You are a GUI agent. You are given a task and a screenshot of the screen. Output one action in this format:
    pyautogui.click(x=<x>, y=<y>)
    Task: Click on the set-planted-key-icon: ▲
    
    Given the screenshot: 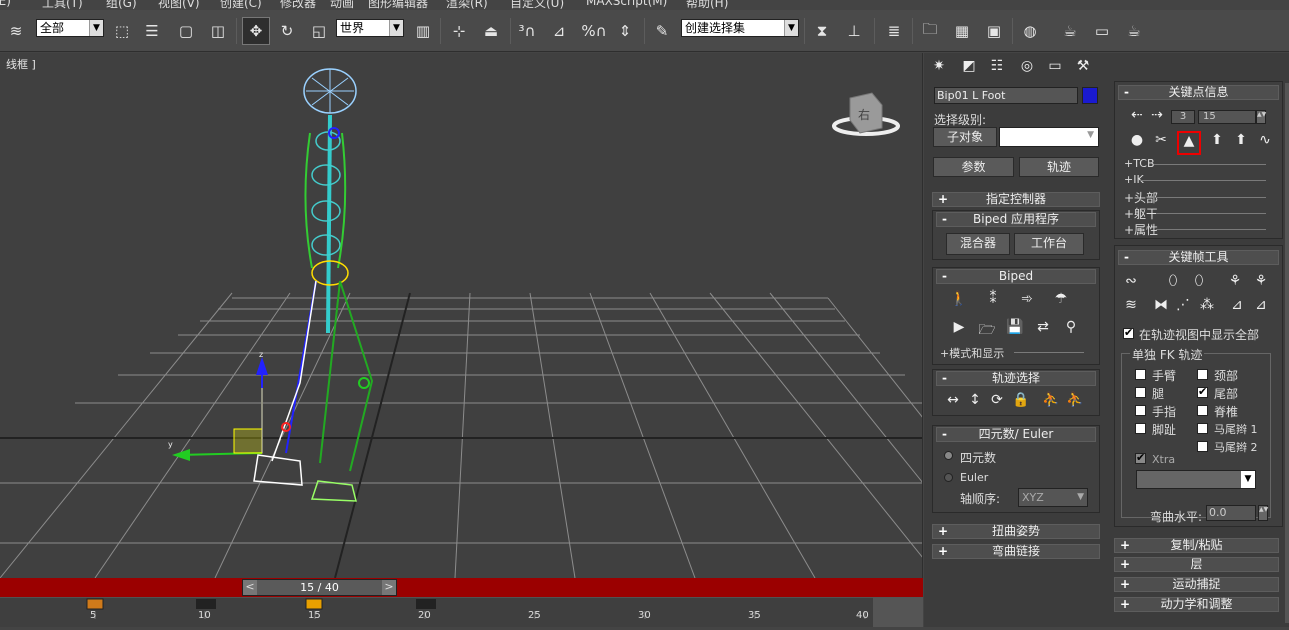 What is the action you would take?
    pyautogui.click(x=1189, y=141)
    